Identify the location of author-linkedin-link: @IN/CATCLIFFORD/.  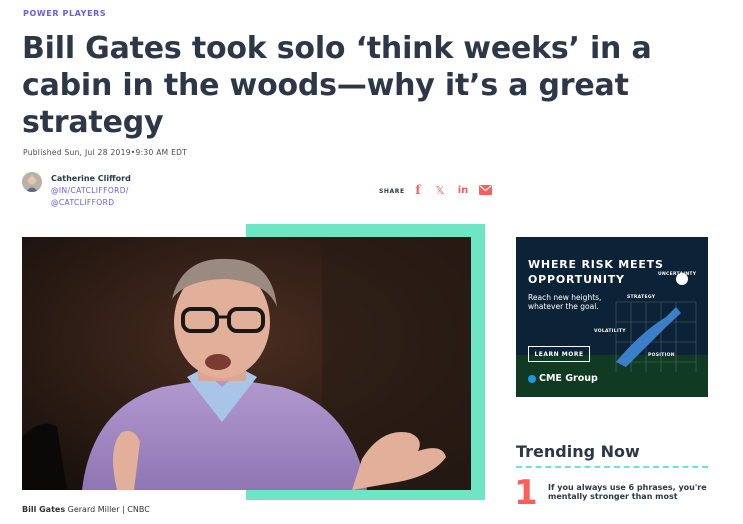
(90, 190).